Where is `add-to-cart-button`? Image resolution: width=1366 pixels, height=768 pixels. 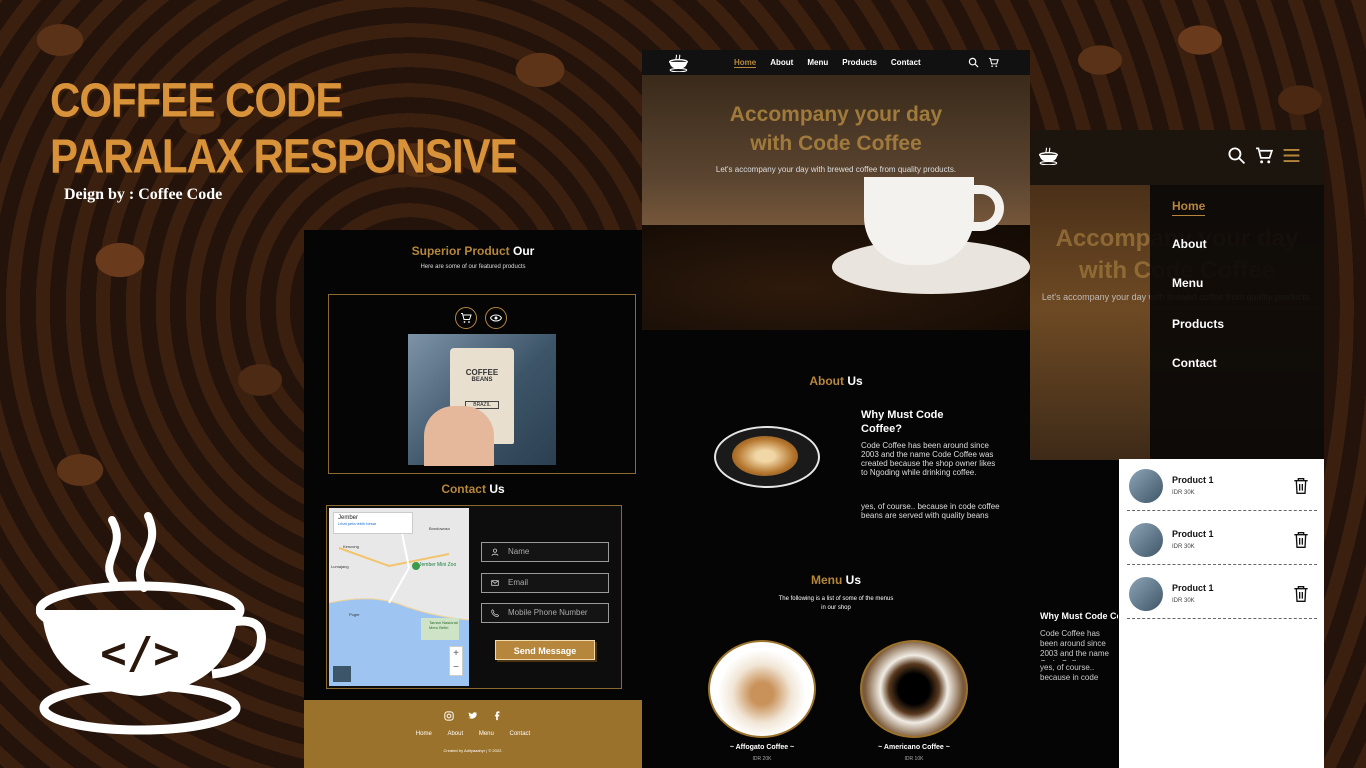
add-to-cart-button is located at coordinates (466, 318).